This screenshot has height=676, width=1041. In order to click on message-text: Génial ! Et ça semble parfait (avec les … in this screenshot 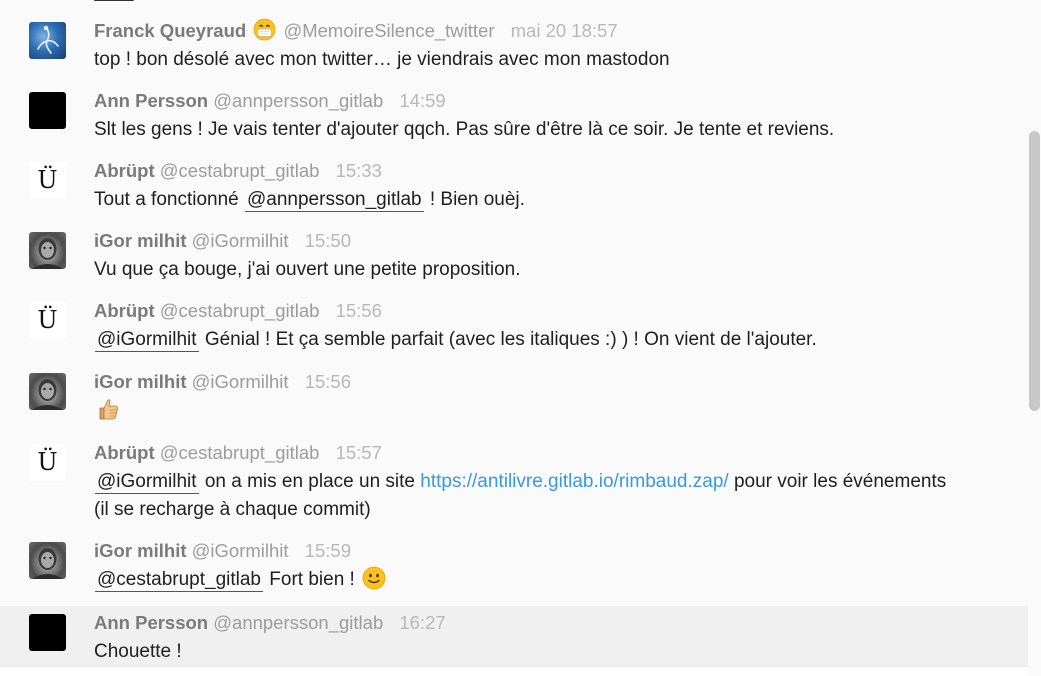, I will do `click(510, 339)`.